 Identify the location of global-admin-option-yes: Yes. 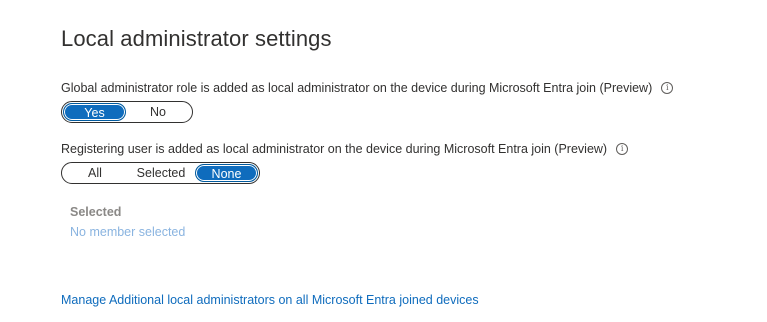
(94, 112).